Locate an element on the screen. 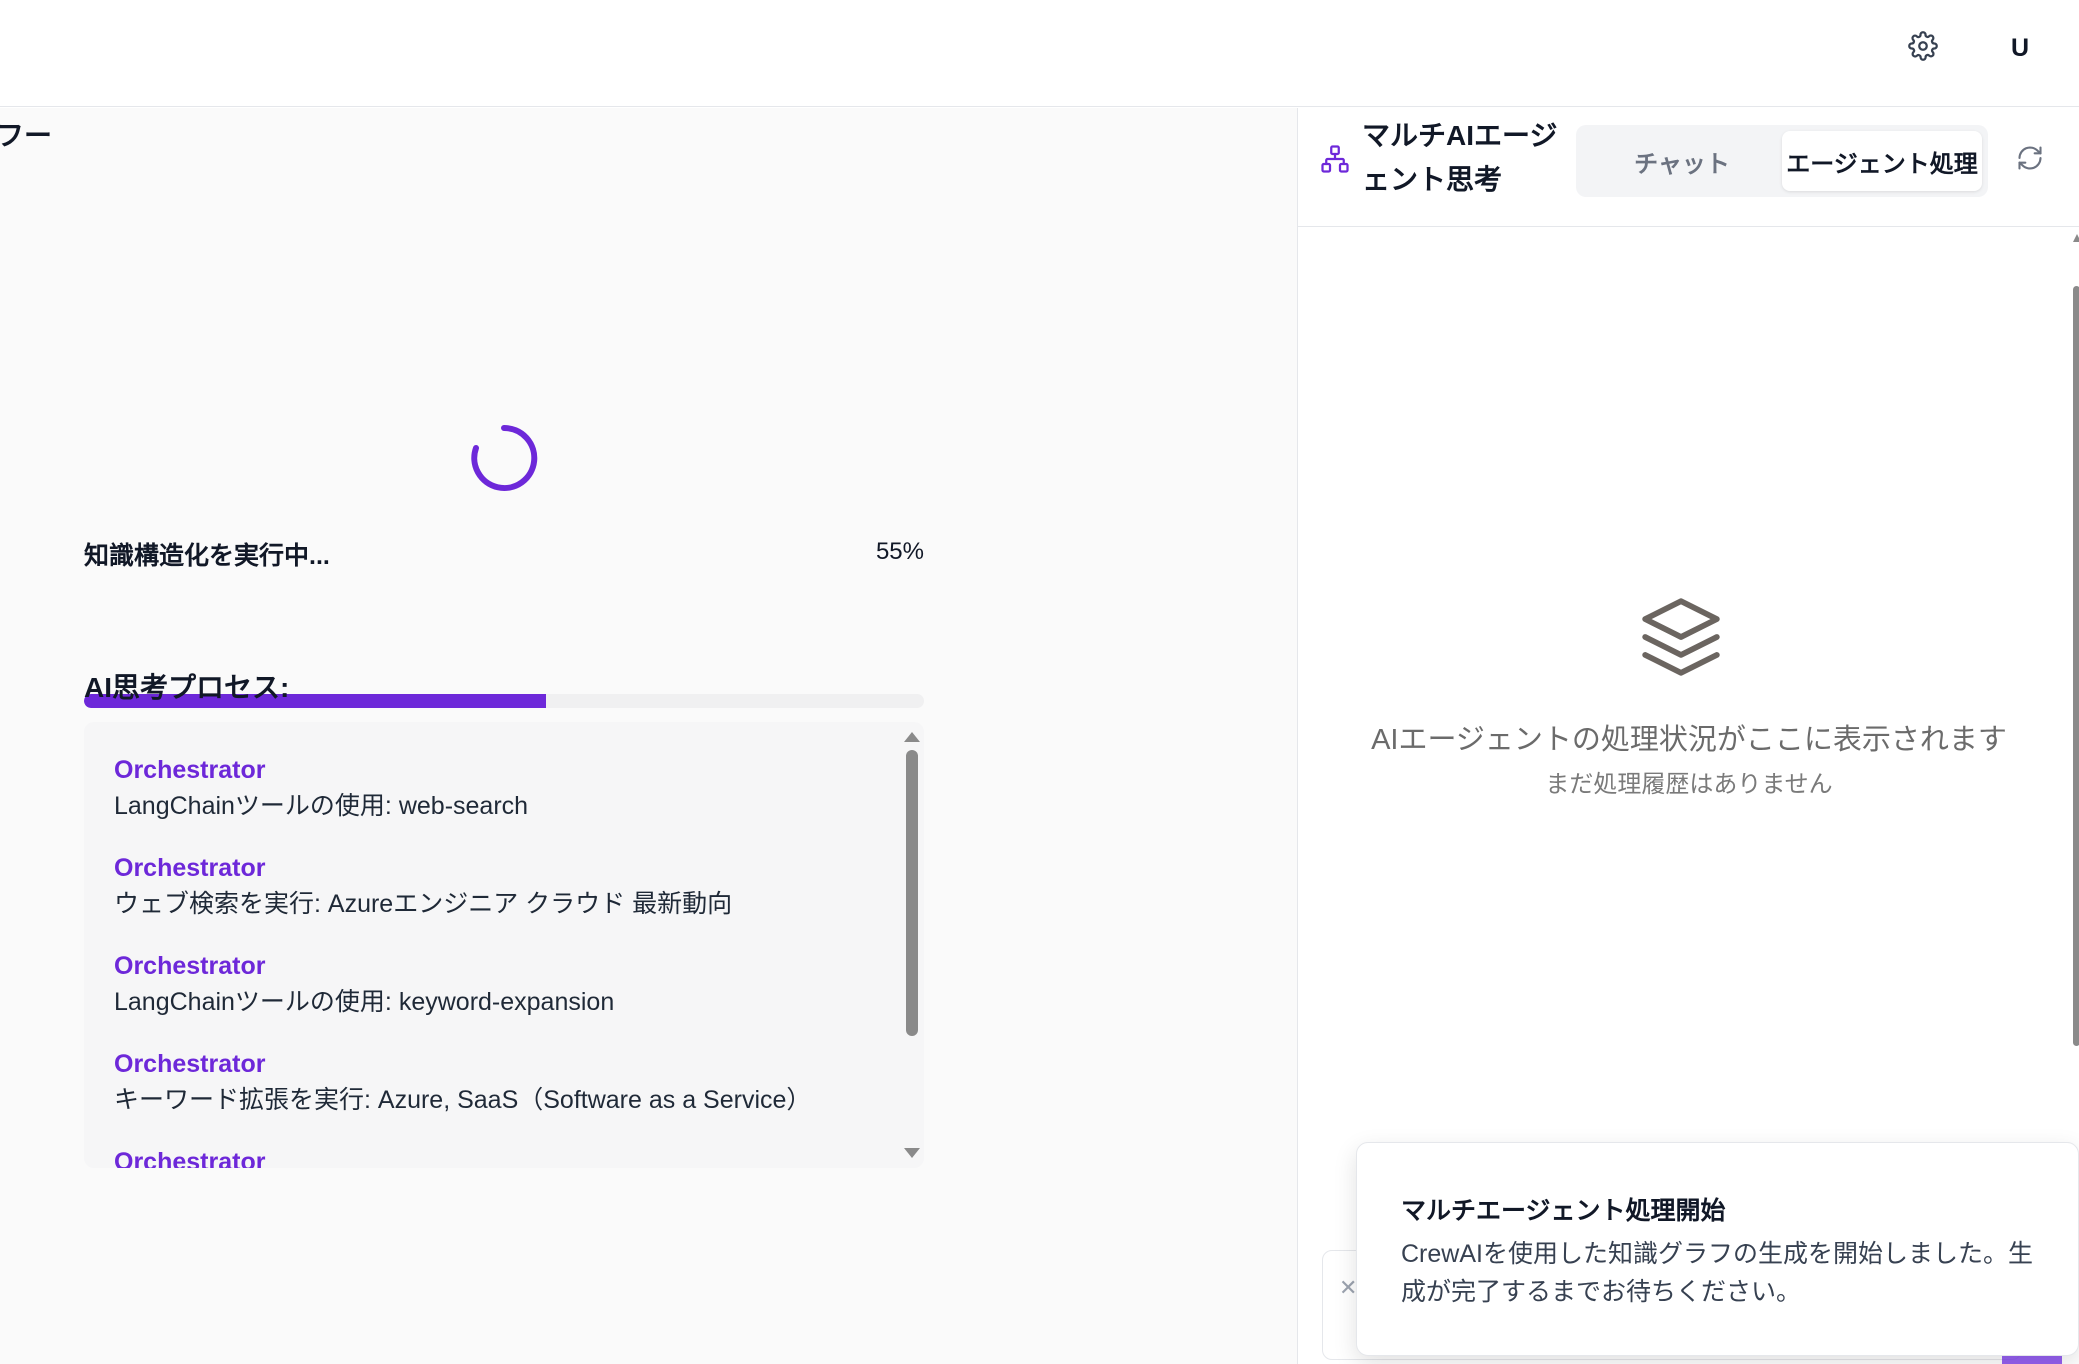  panel-scrollbar-thumb is located at coordinates (2076, 666).